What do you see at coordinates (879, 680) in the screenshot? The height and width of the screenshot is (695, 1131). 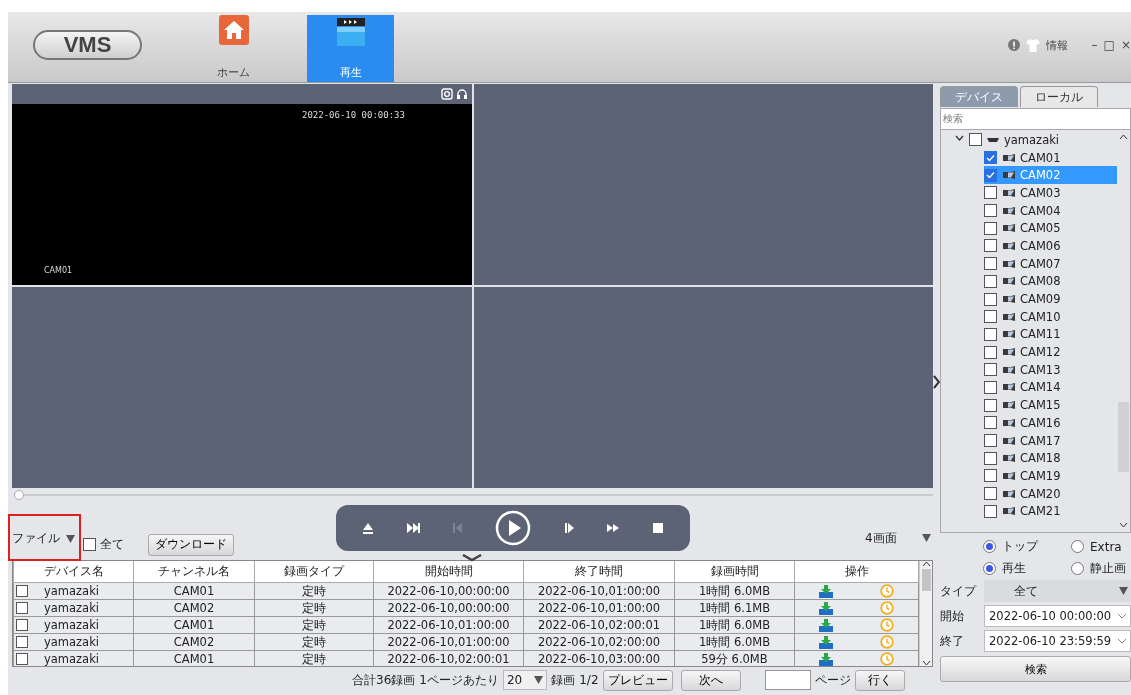 I see `go-button: 行く` at bounding box center [879, 680].